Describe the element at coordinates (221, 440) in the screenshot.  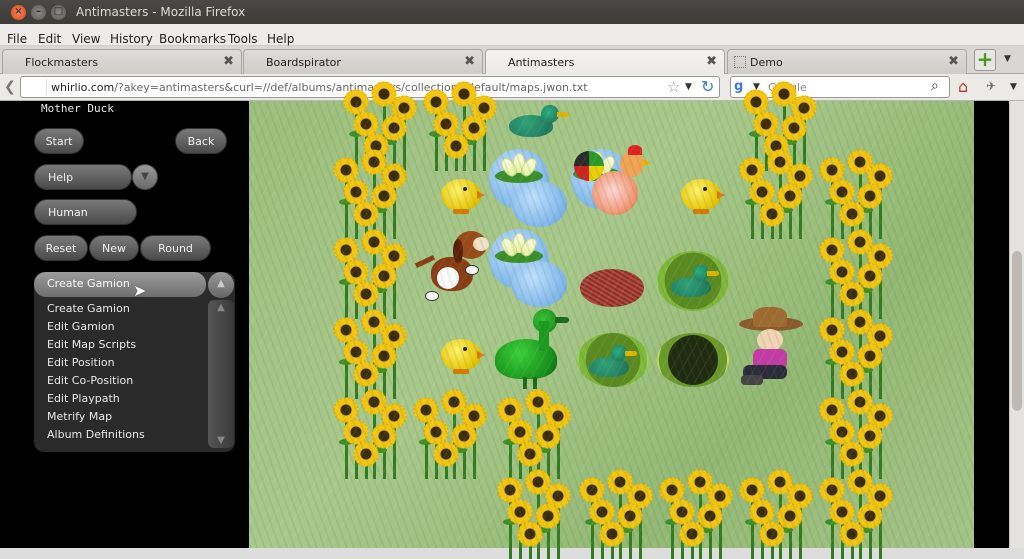
I see `scroll-down-icon: ▼` at that location.